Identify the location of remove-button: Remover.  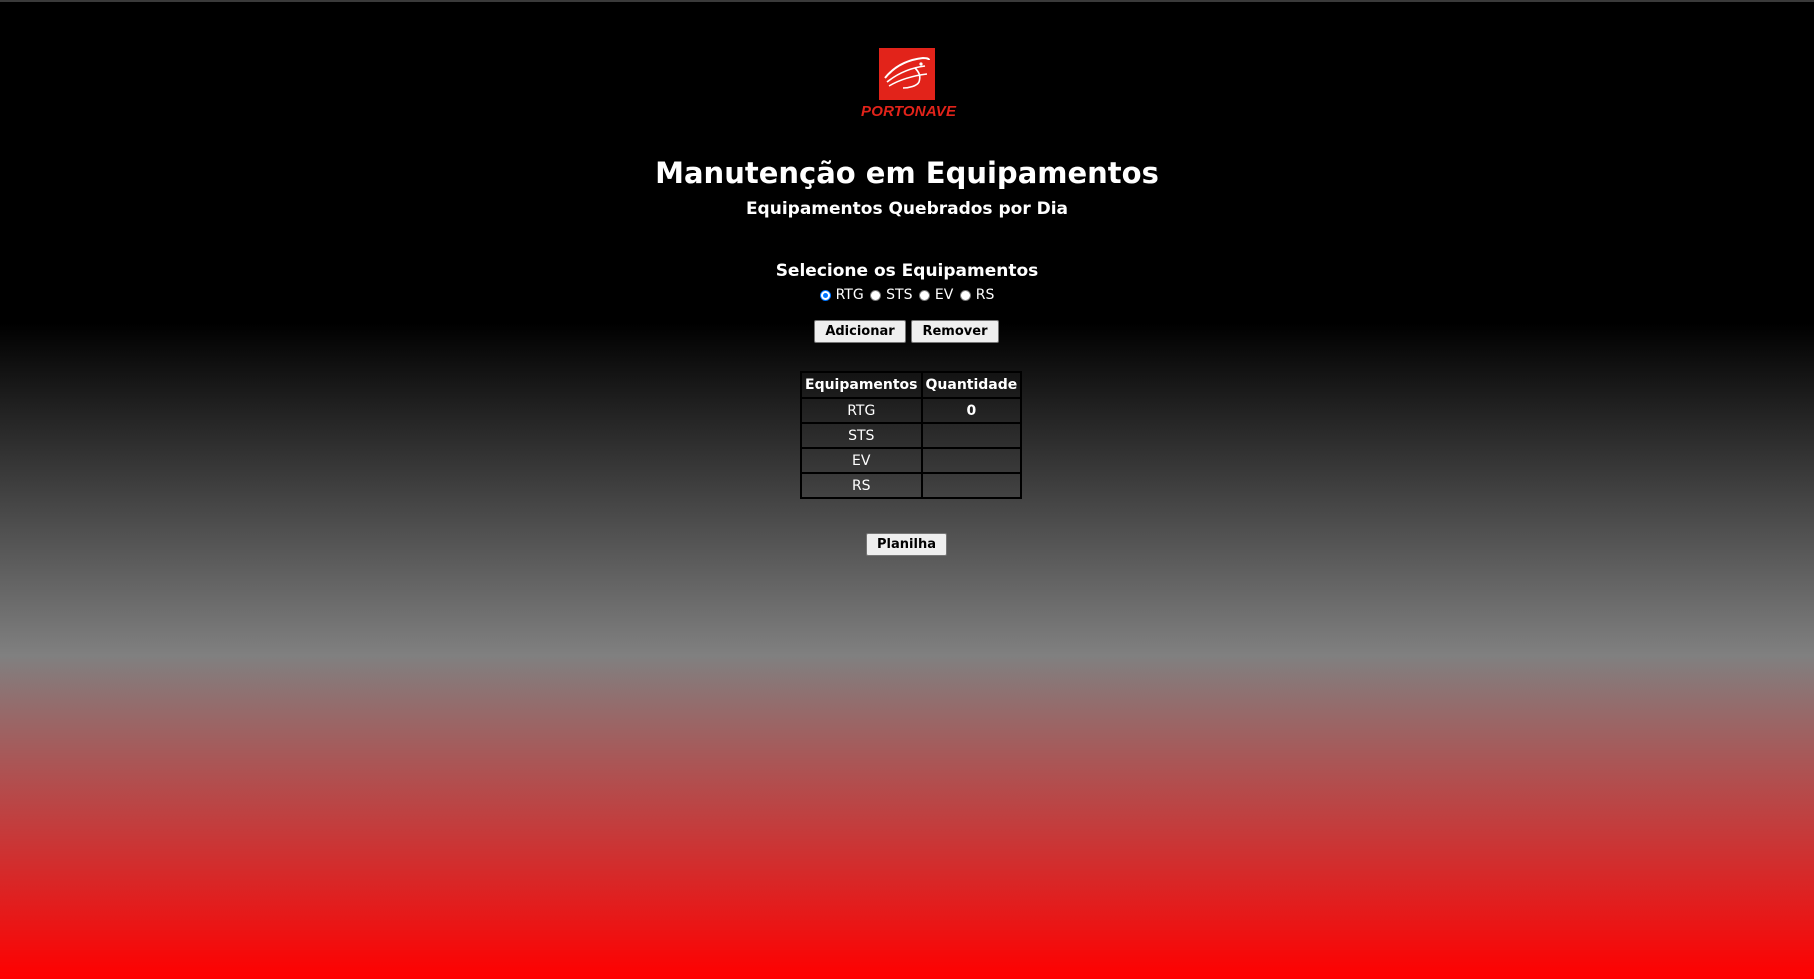
(955, 331).